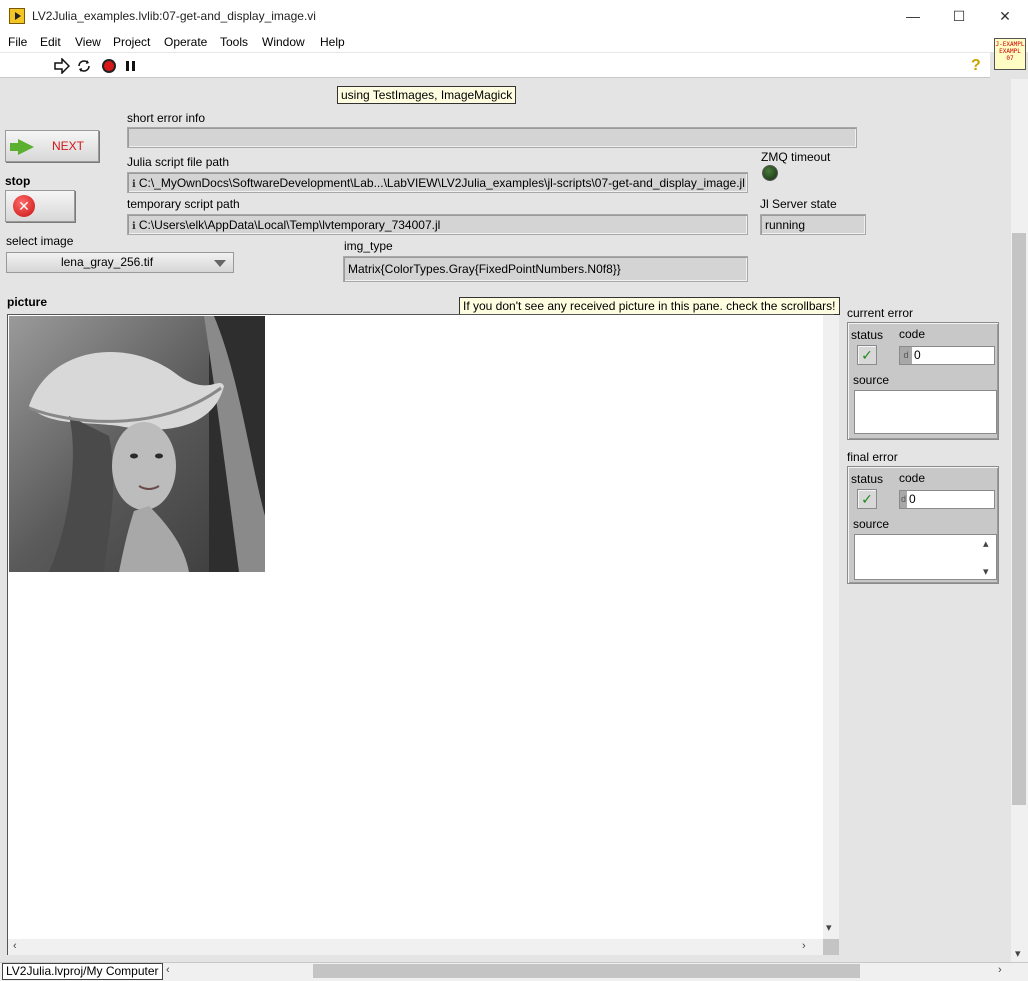  I want to click on current-error-label: current error, so click(880, 313).